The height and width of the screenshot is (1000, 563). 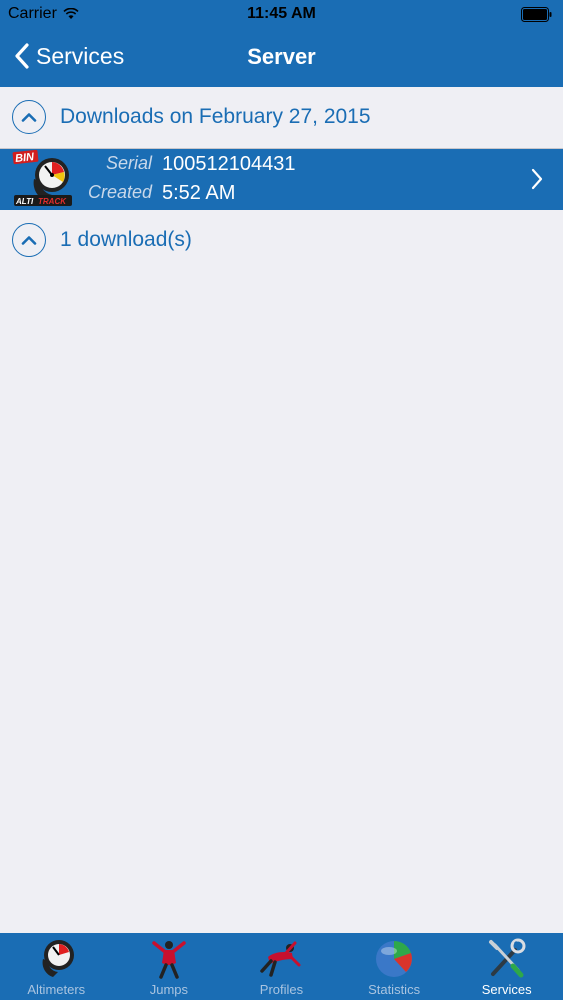 What do you see at coordinates (126, 239) in the screenshot?
I see `section-title: 1 download(s)` at bounding box center [126, 239].